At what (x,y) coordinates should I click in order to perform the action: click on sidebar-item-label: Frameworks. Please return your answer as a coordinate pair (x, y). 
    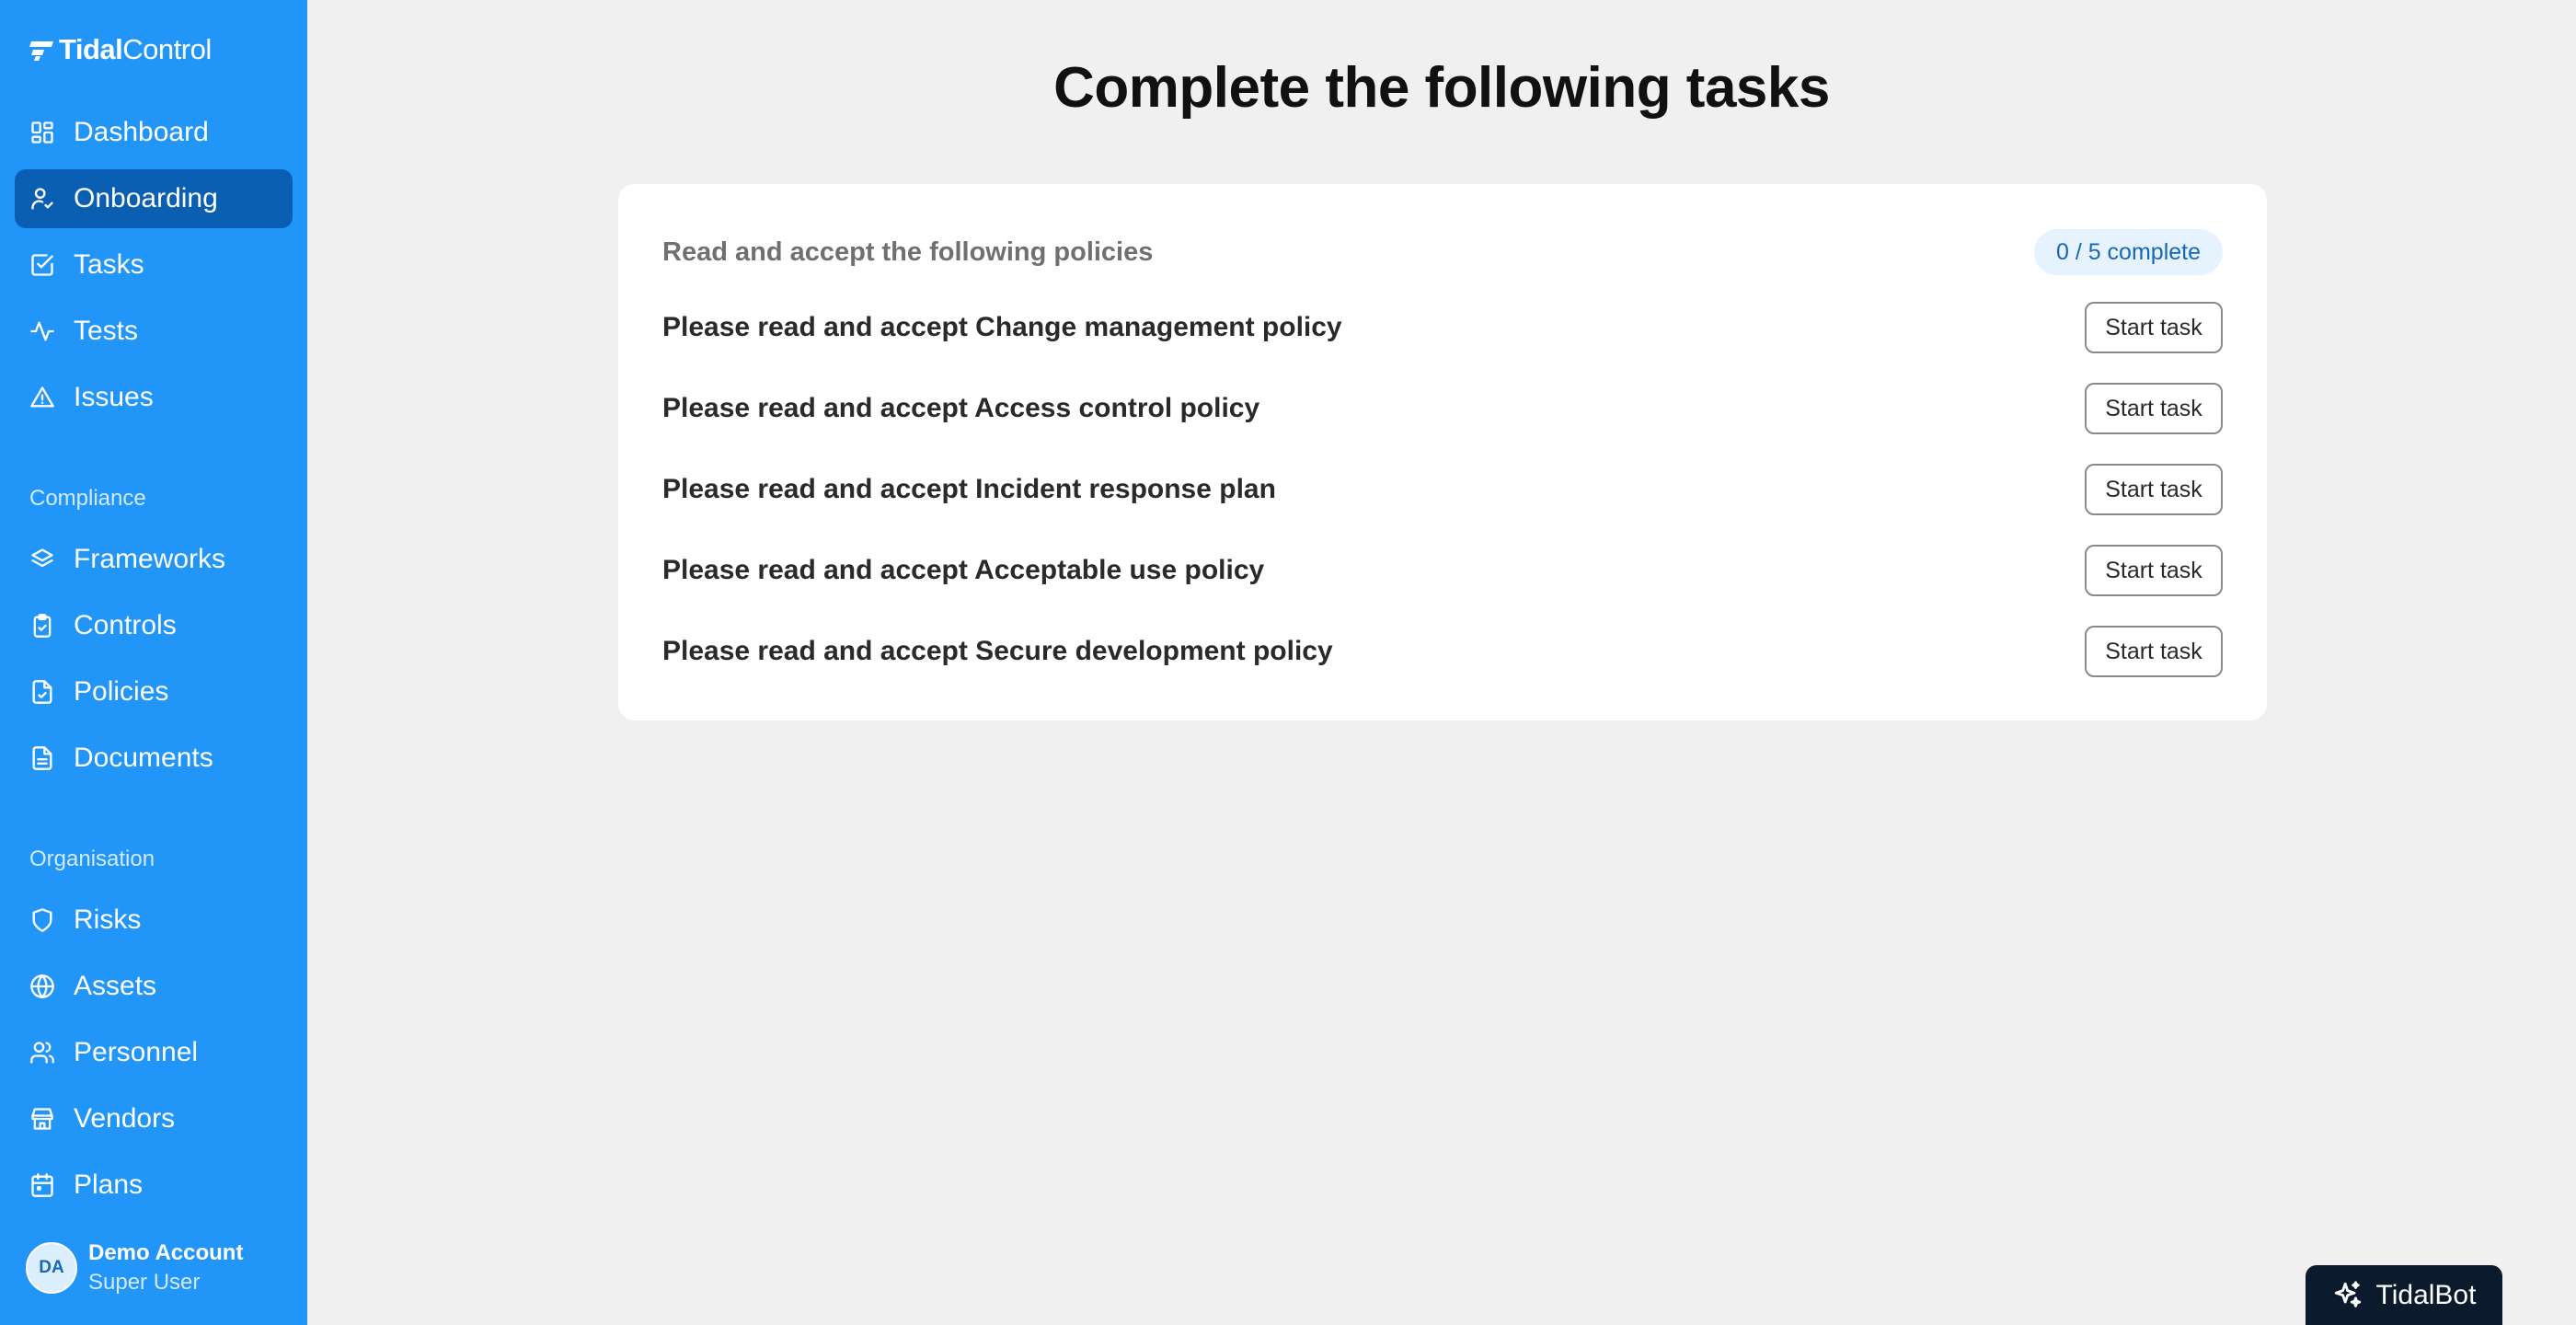
    Looking at the image, I should click on (150, 559).